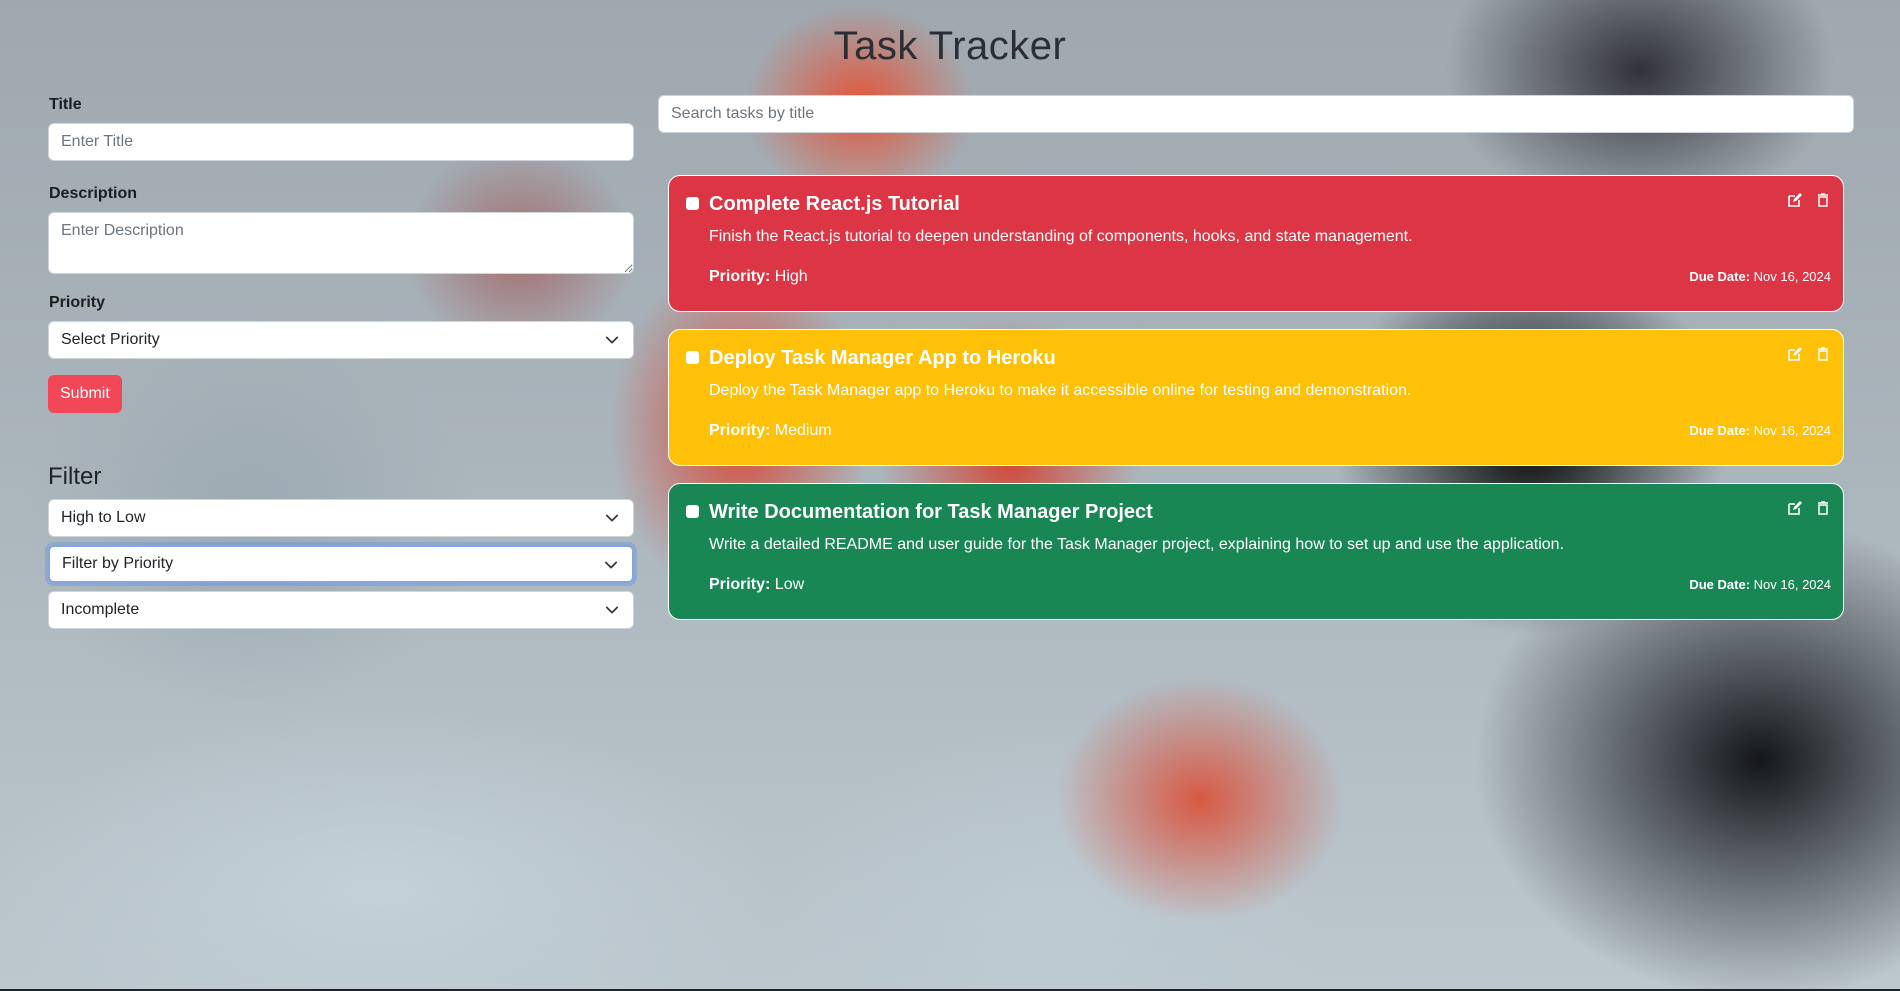 The image size is (1900, 991). What do you see at coordinates (77, 302) in the screenshot?
I see `priority-label: Priority` at bounding box center [77, 302].